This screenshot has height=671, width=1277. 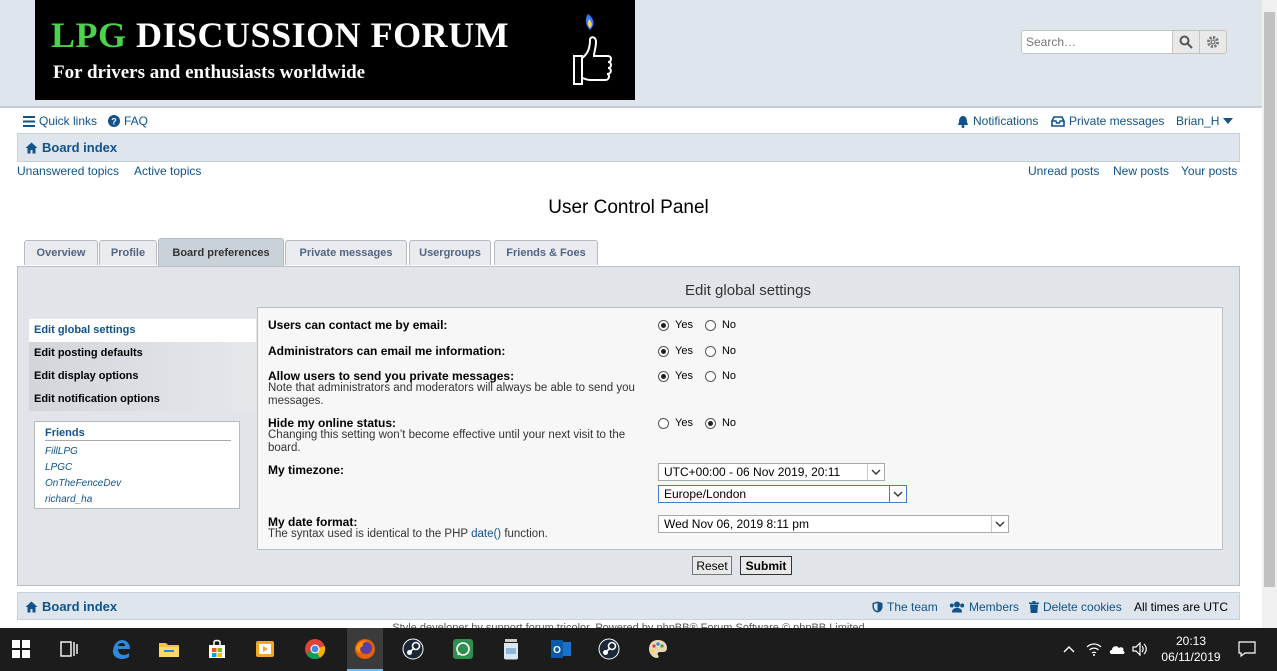 I want to click on edge-browser-icon, so click(x=121, y=649).